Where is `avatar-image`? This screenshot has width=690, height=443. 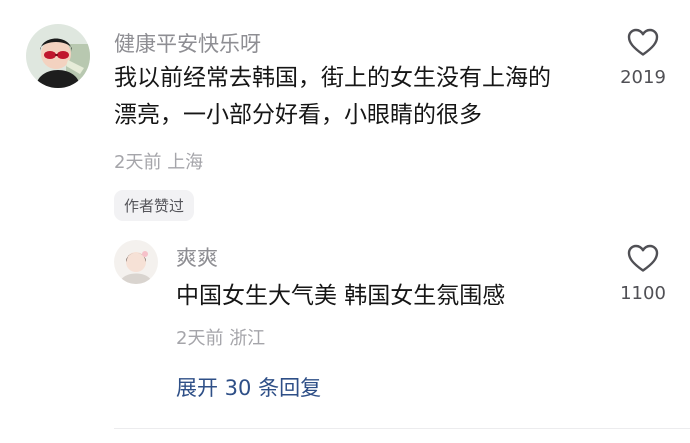 avatar-image is located at coordinates (58, 56).